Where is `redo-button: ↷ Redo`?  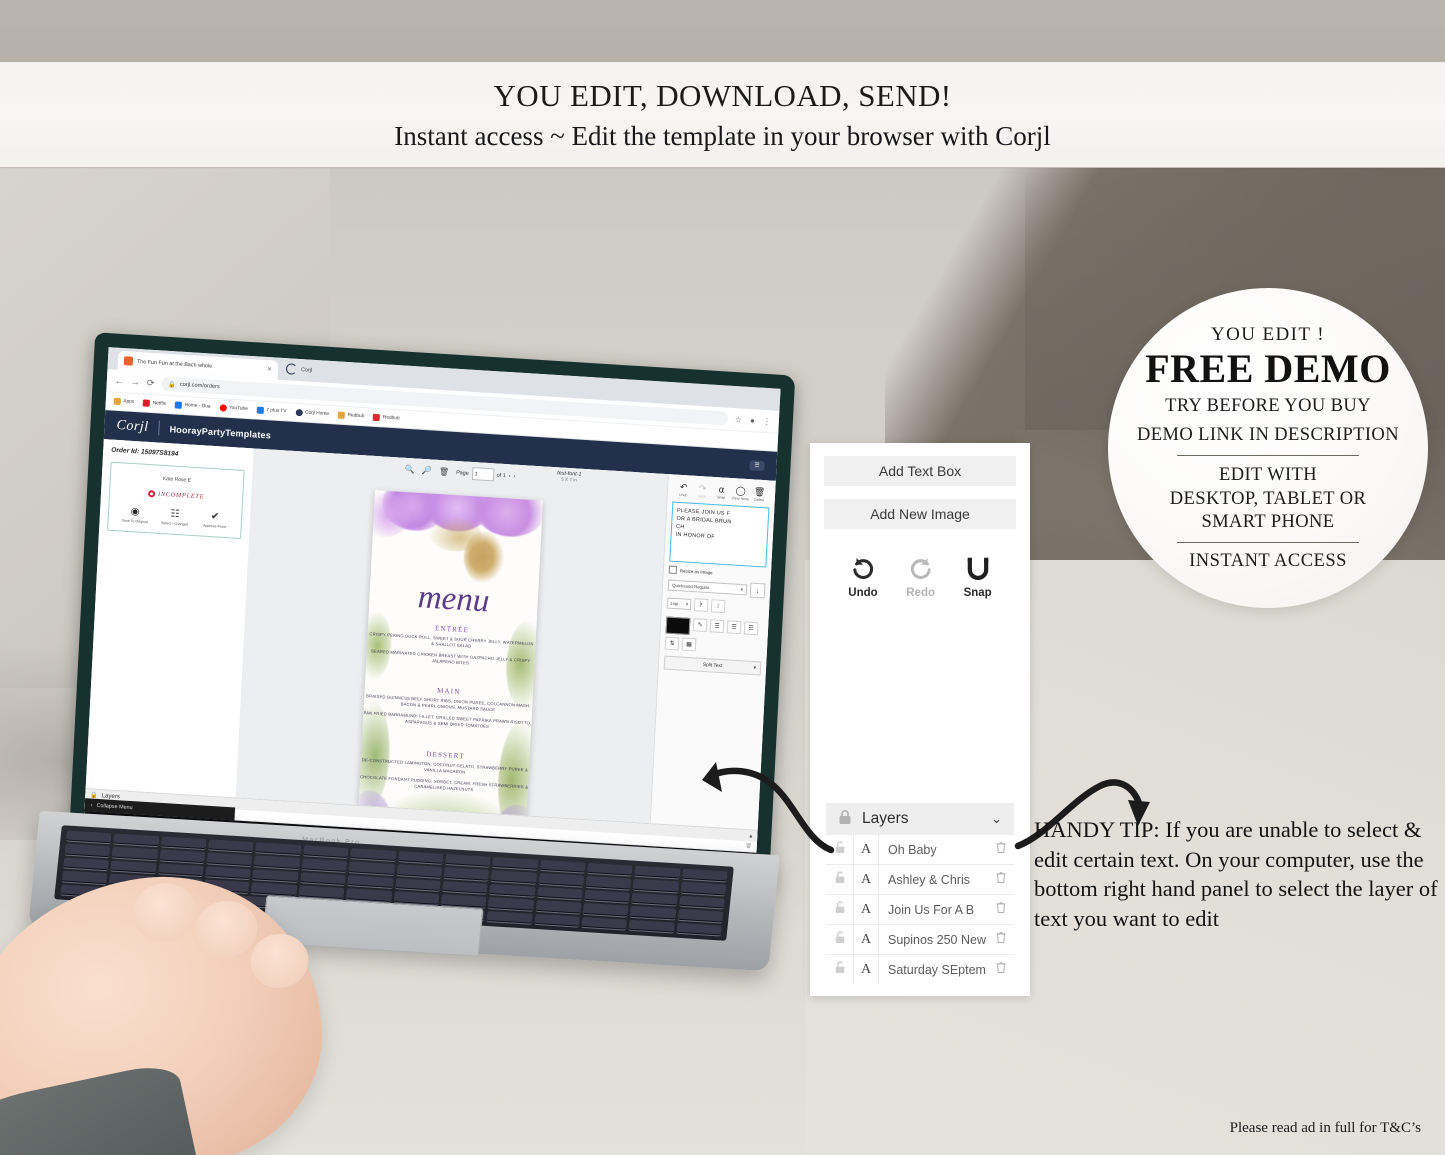
redo-button: ↷ Redo is located at coordinates (703, 491).